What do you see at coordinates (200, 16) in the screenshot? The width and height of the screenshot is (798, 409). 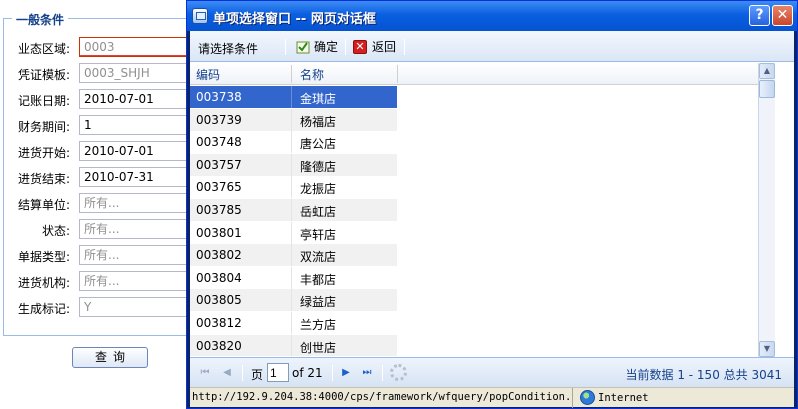 I see `window-icon` at bounding box center [200, 16].